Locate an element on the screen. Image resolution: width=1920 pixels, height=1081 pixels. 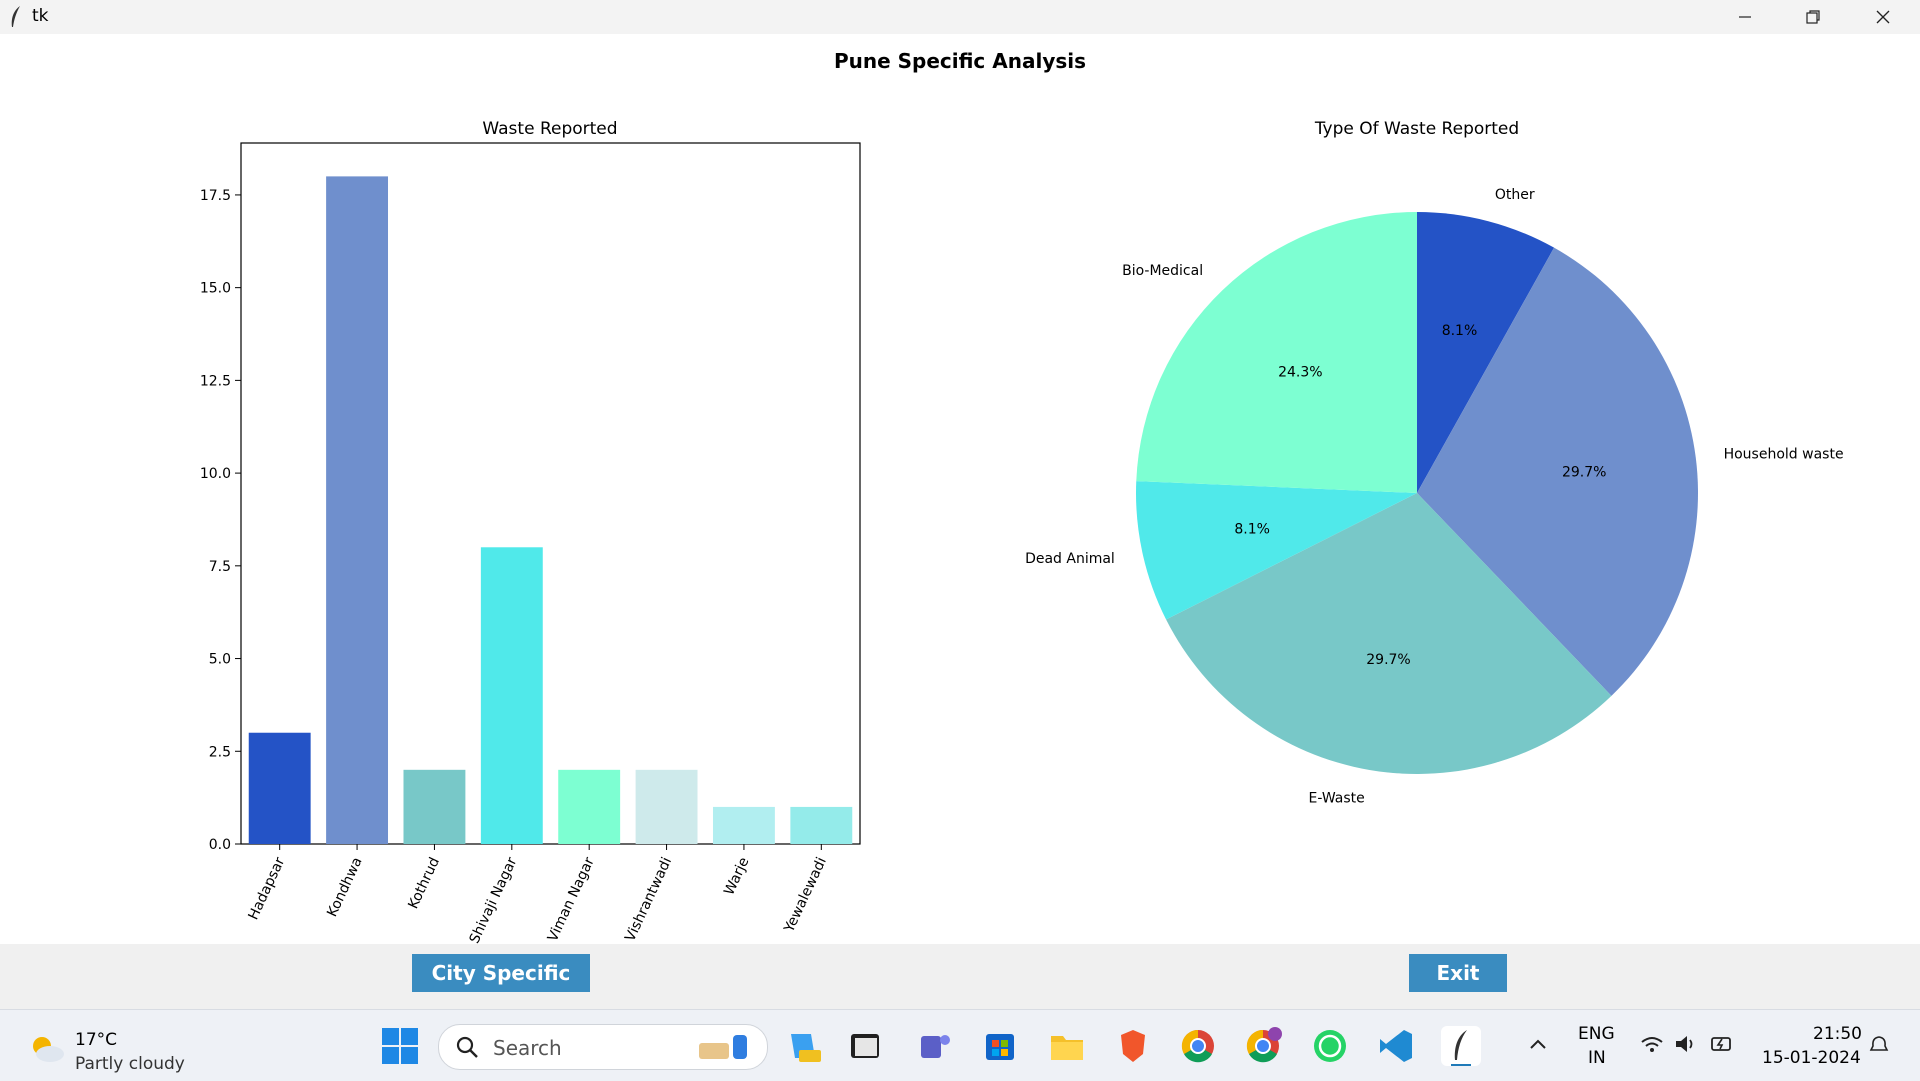
x-tick-label: Viman Nagar is located at coordinates (571, 899).